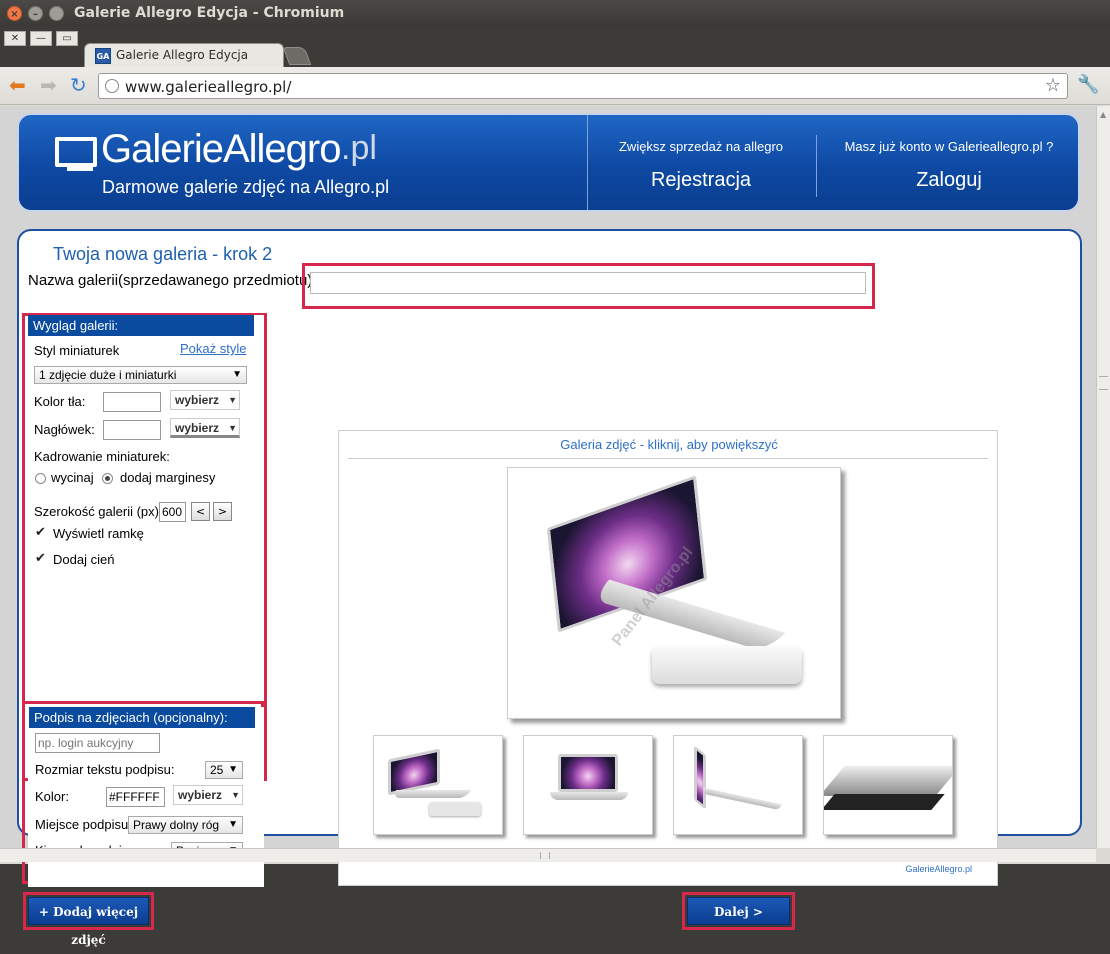 The width and height of the screenshot is (1110, 954). What do you see at coordinates (17, 85) in the screenshot?
I see `back-icon: ⬅` at bounding box center [17, 85].